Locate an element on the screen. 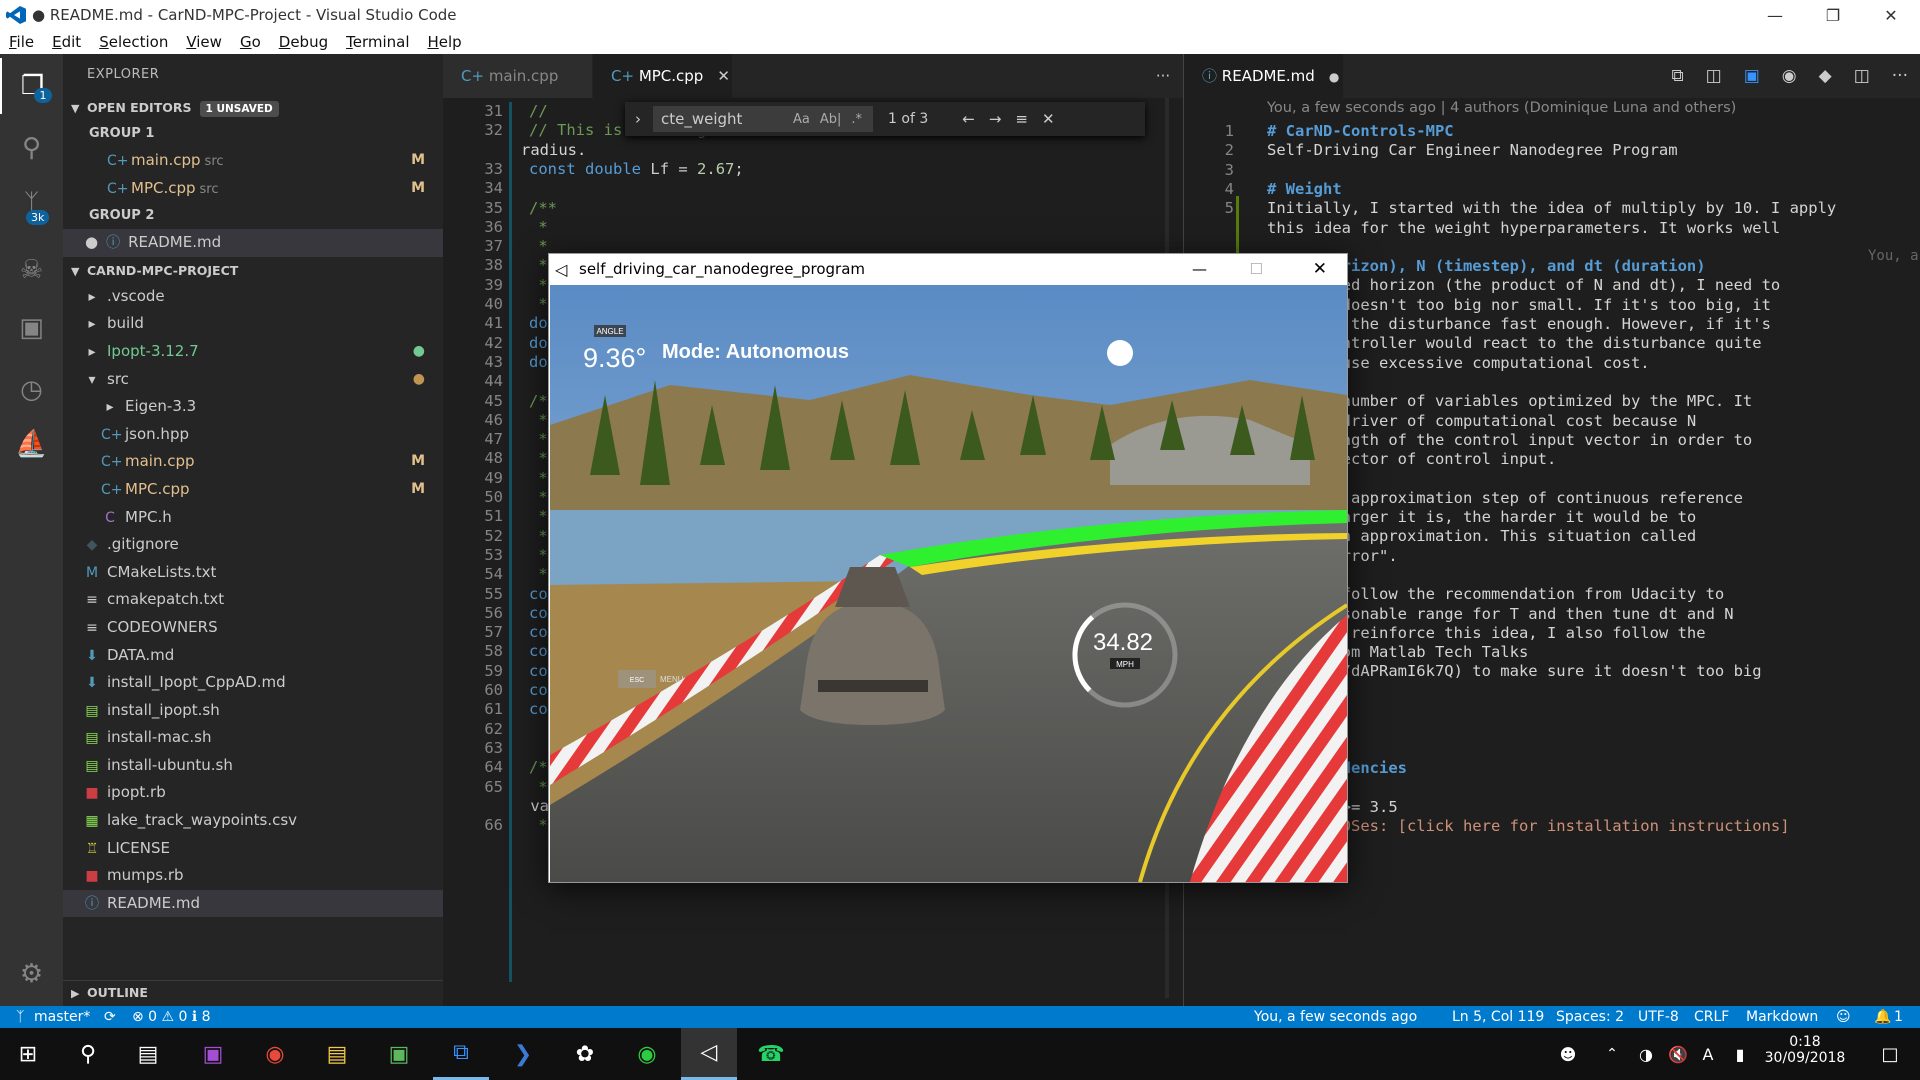  tree-folder: ▾ src ● is located at coordinates (253, 380).